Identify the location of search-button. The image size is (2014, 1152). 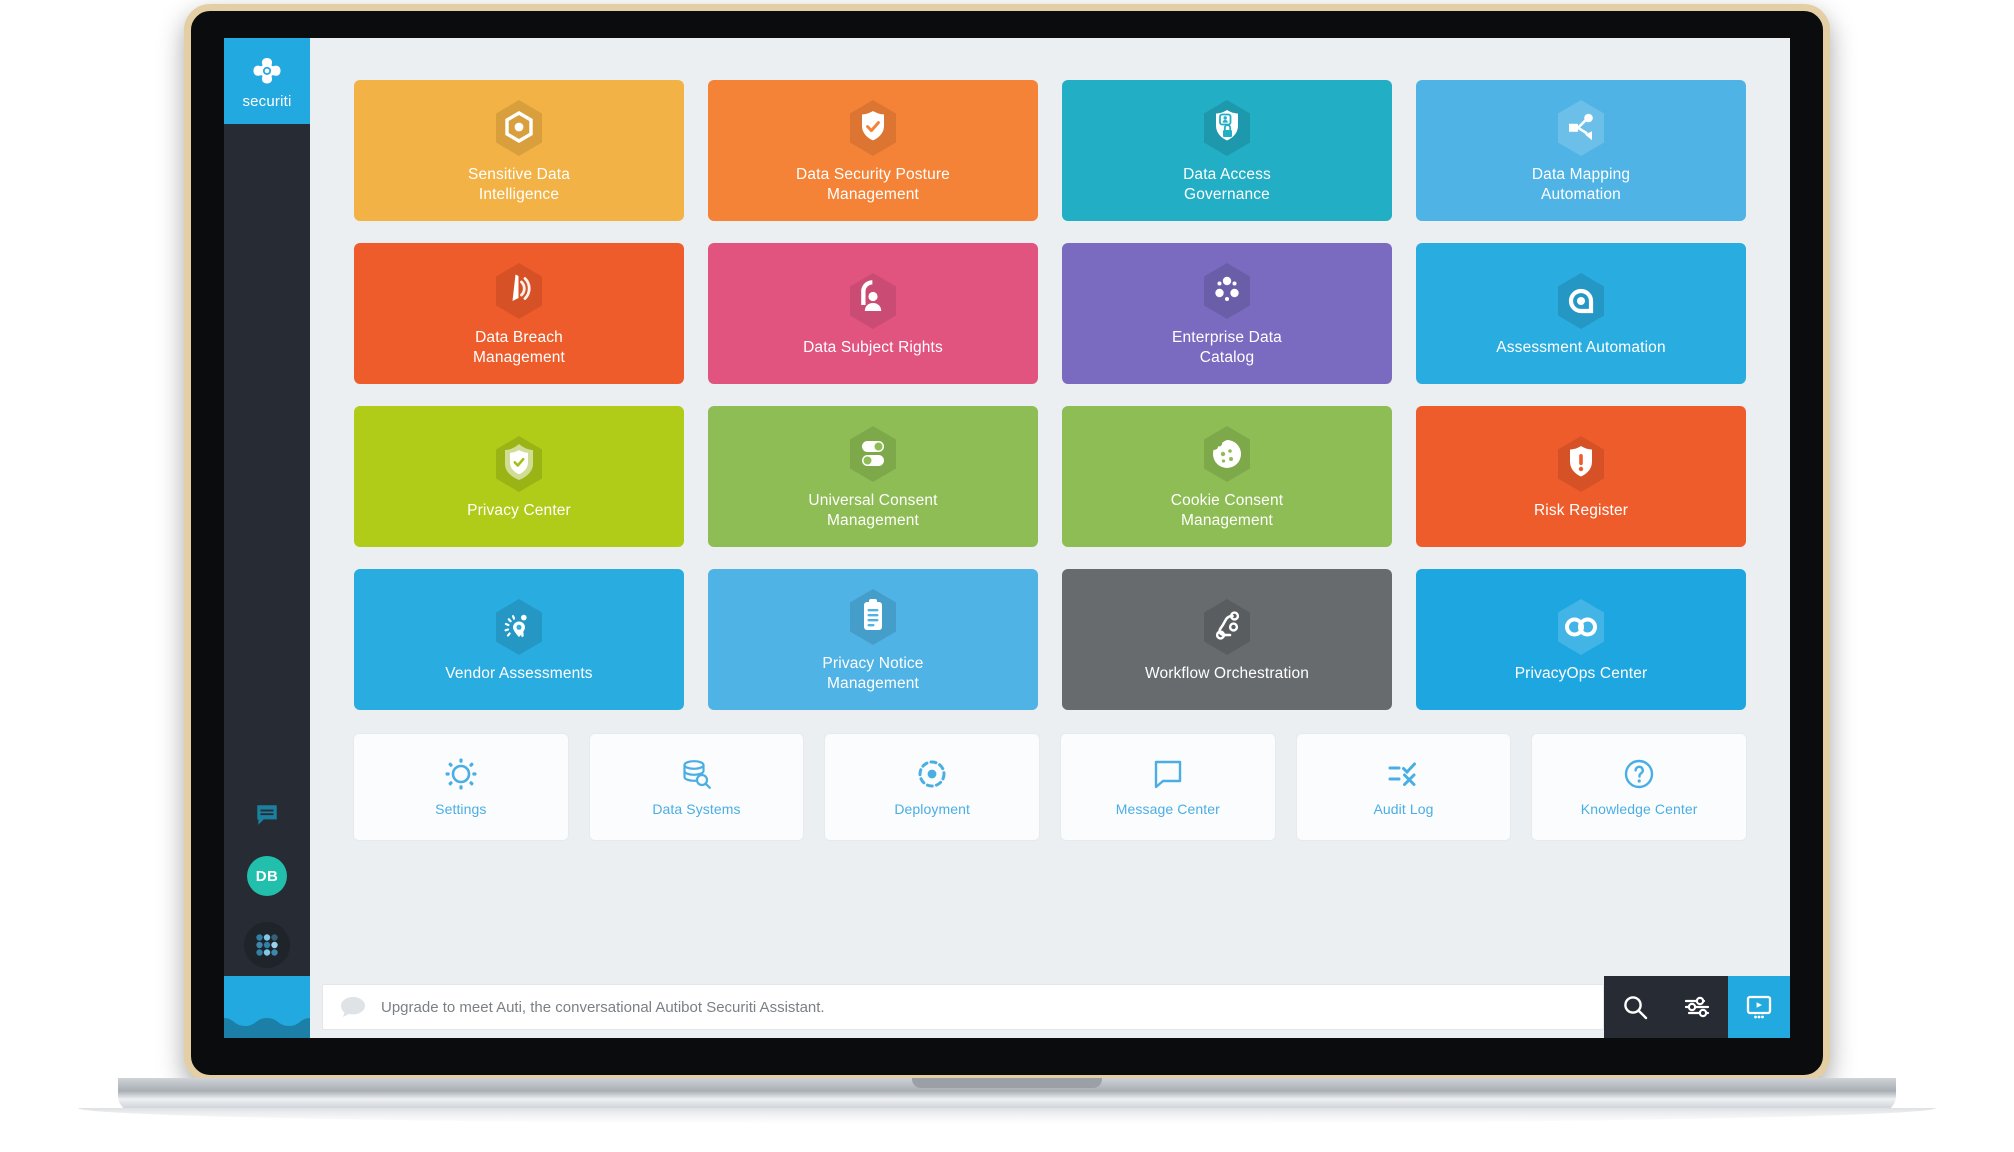
(1635, 1007).